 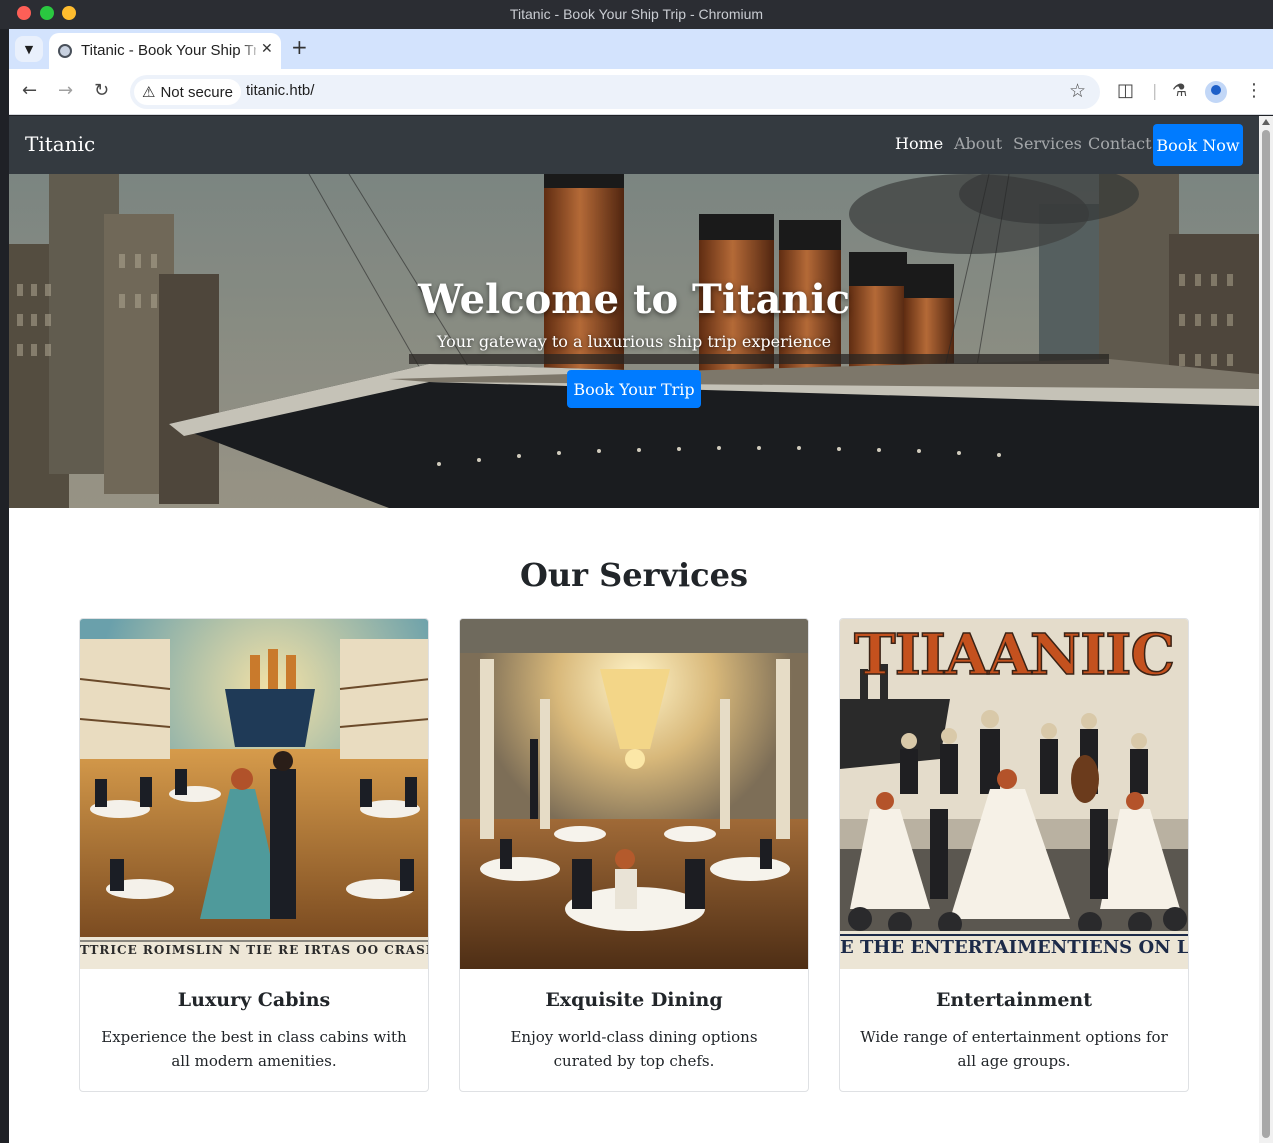 What do you see at coordinates (634, 299) in the screenshot?
I see `hero-title: Welcome to Titanic` at bounding box center [634, 299].